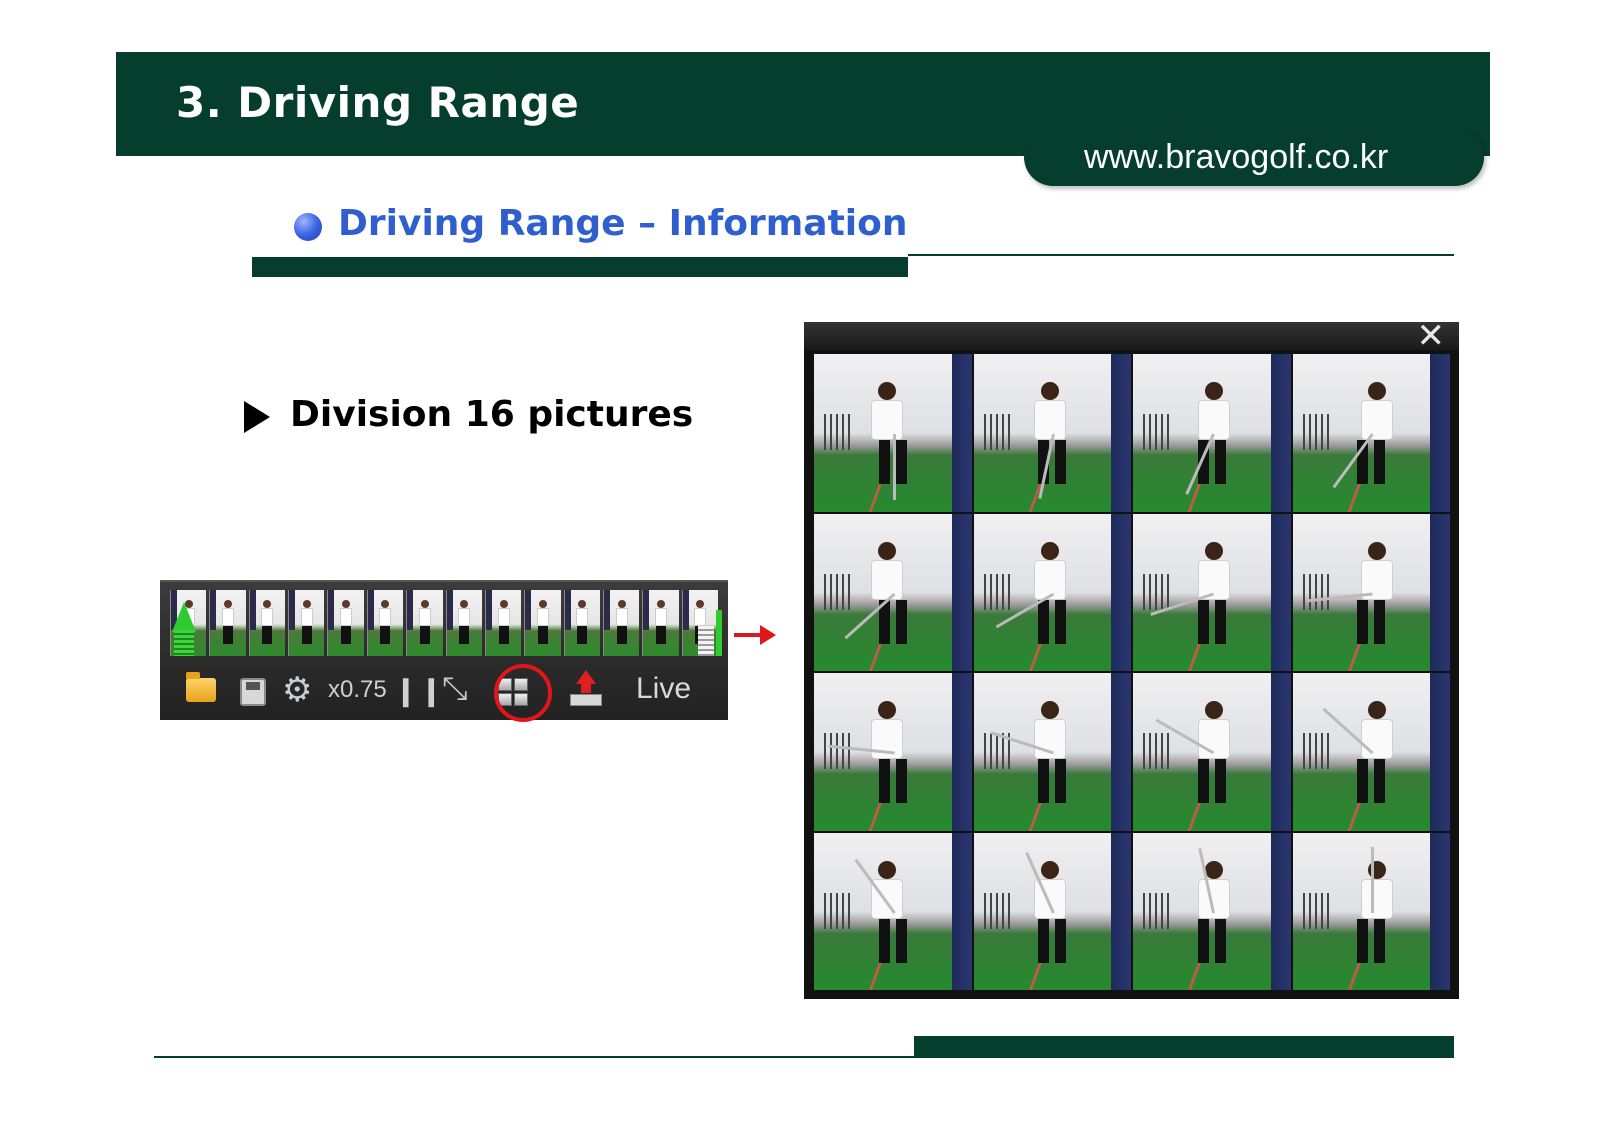  Describe the element at coordinates (297, 690) in the screenshot. I see `gear-icon: ⚙` at that location.